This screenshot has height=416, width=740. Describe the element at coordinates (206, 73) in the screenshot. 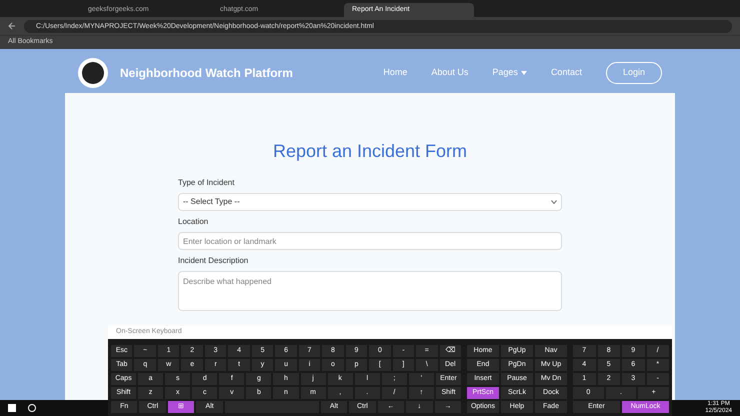

I see `brand-name: Neighborhood Watch Platform` at that location.